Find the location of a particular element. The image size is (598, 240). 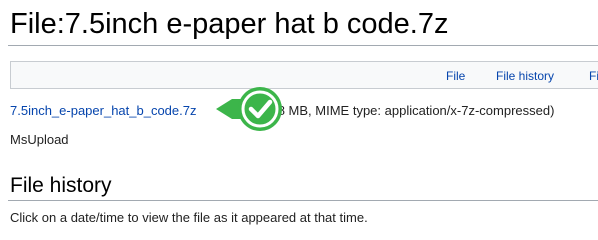

msupload-label: MsUpload is located at coordinates (39, 139).